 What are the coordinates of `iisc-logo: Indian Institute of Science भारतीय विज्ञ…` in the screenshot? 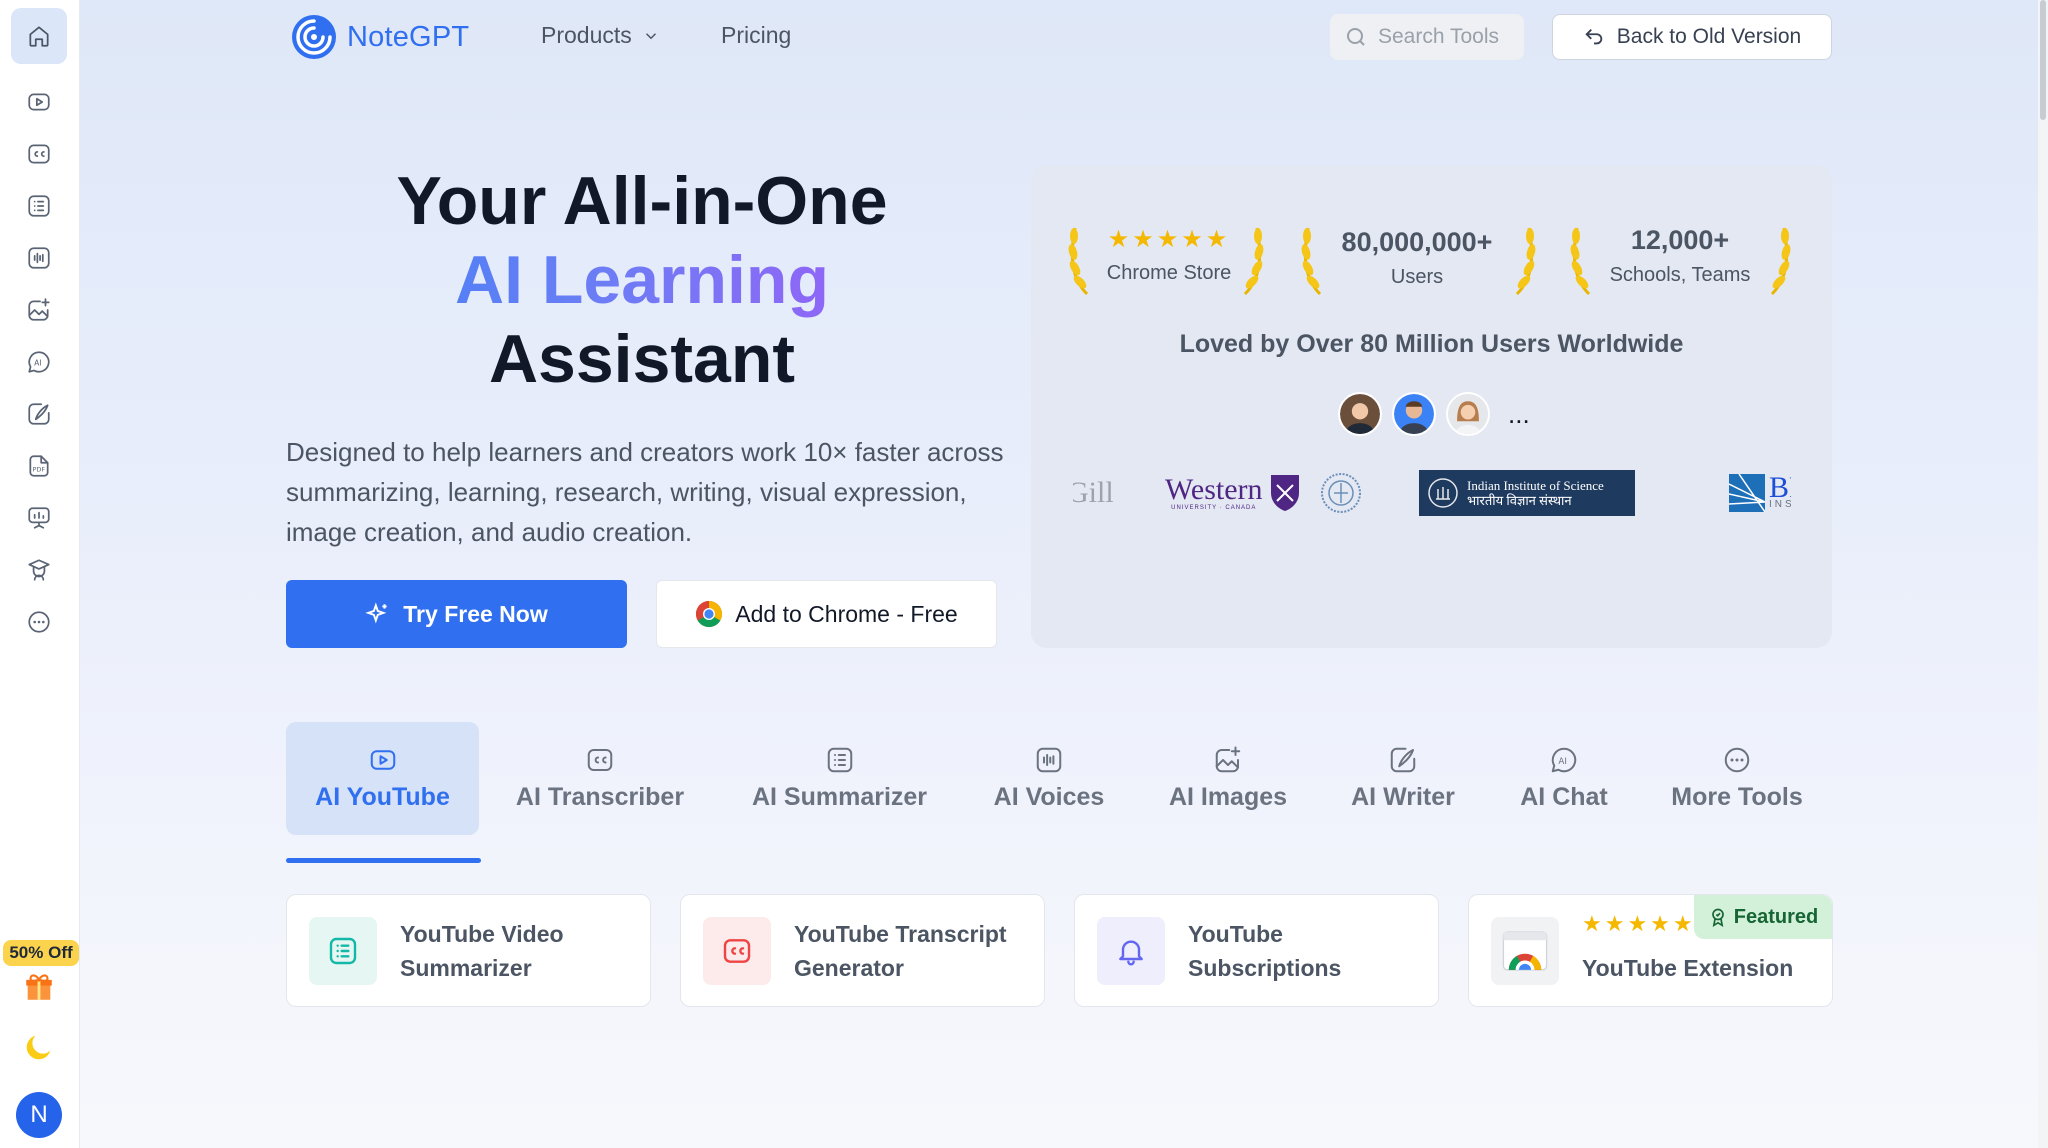 It's located at (1527, 493).